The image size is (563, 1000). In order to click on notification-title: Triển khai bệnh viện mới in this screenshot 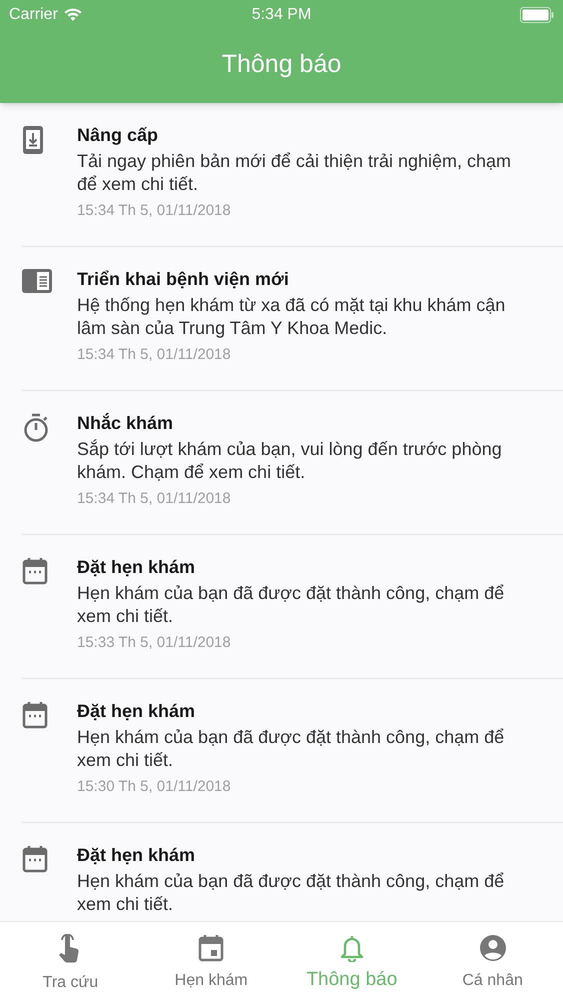, I will do `click(183, 279)`.